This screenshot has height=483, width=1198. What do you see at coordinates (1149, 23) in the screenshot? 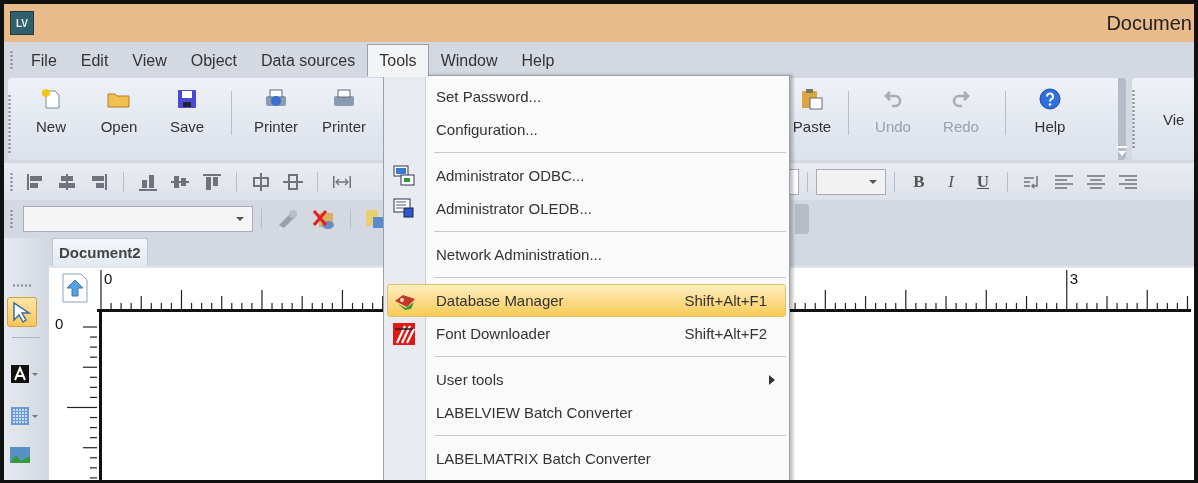
I see `window-title: Documen` at bounding box center [1149, 23].